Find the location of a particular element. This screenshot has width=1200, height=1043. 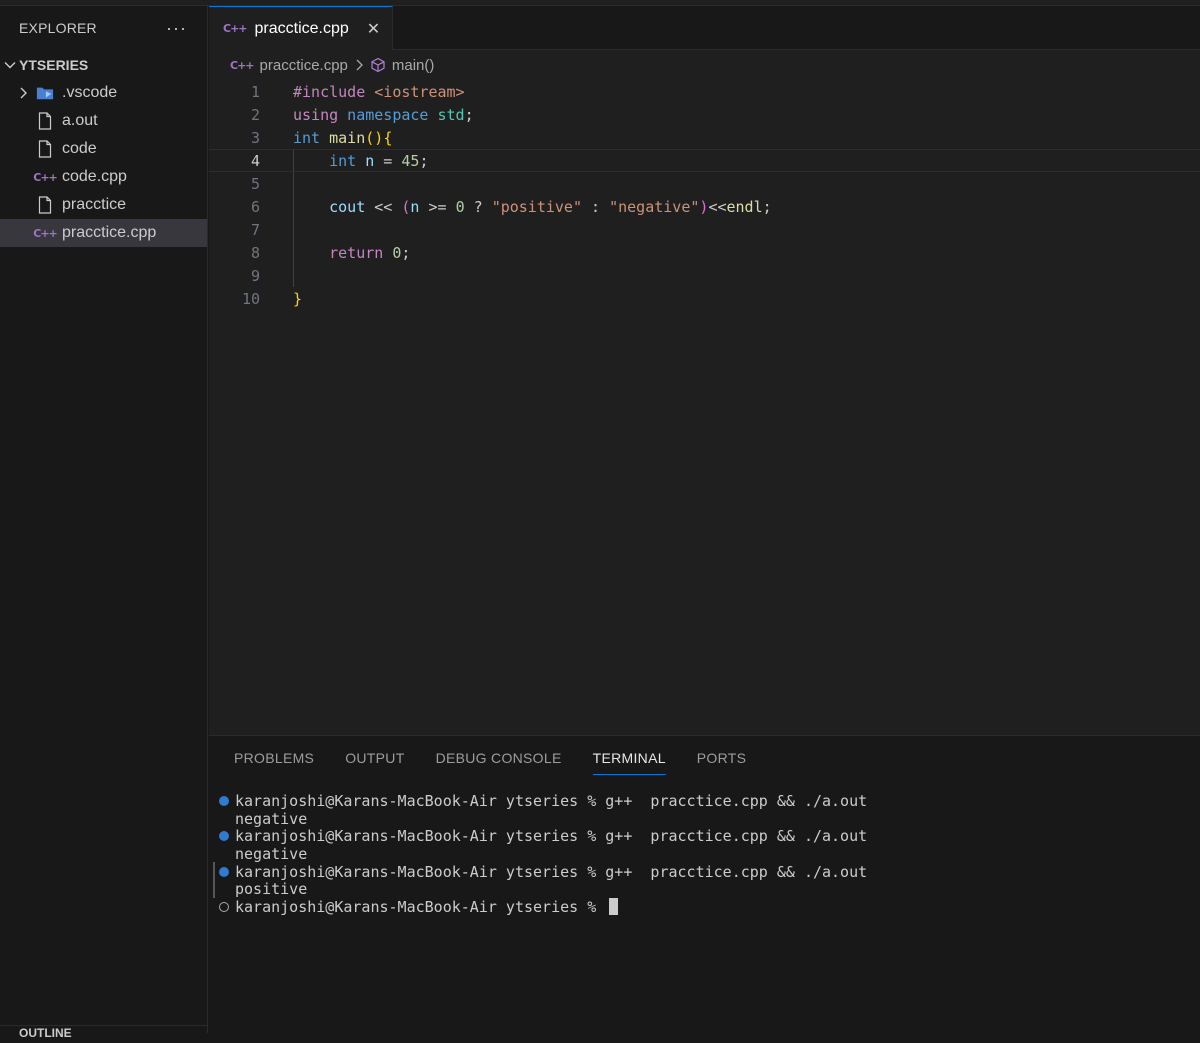

code-line: 8 return 0; is located at coordinates (704, 252).